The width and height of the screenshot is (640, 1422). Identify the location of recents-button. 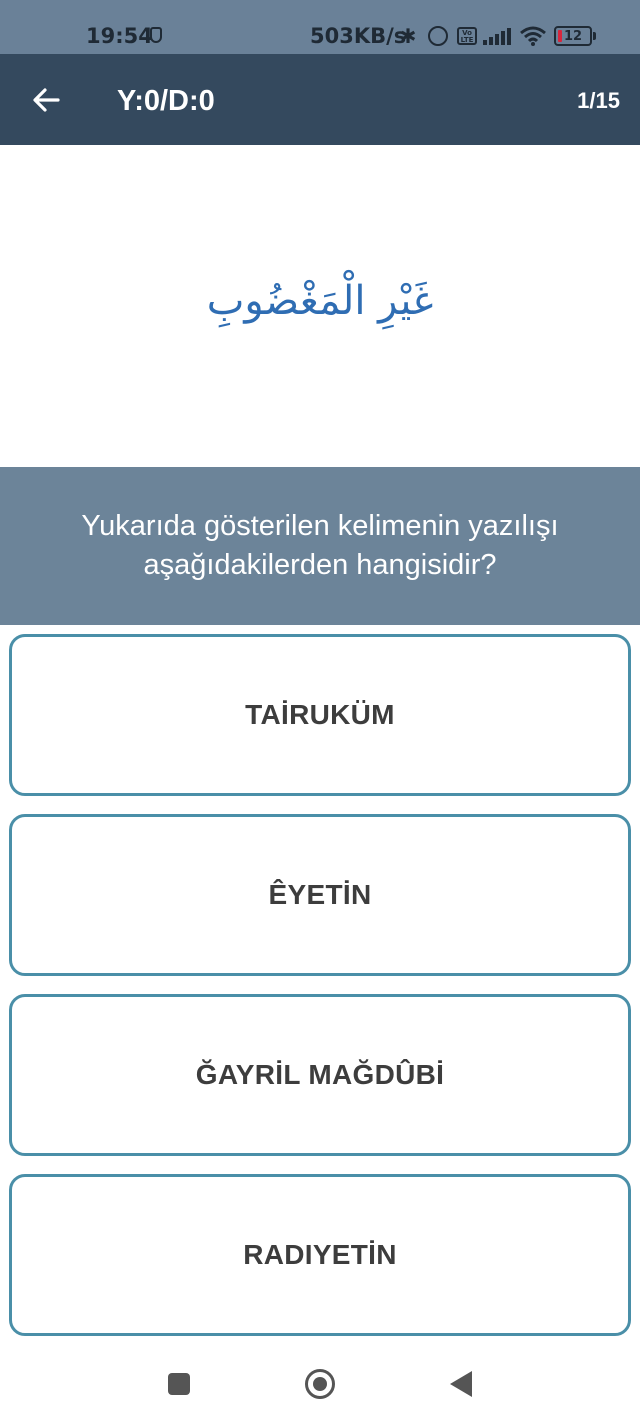
(179, 1384).